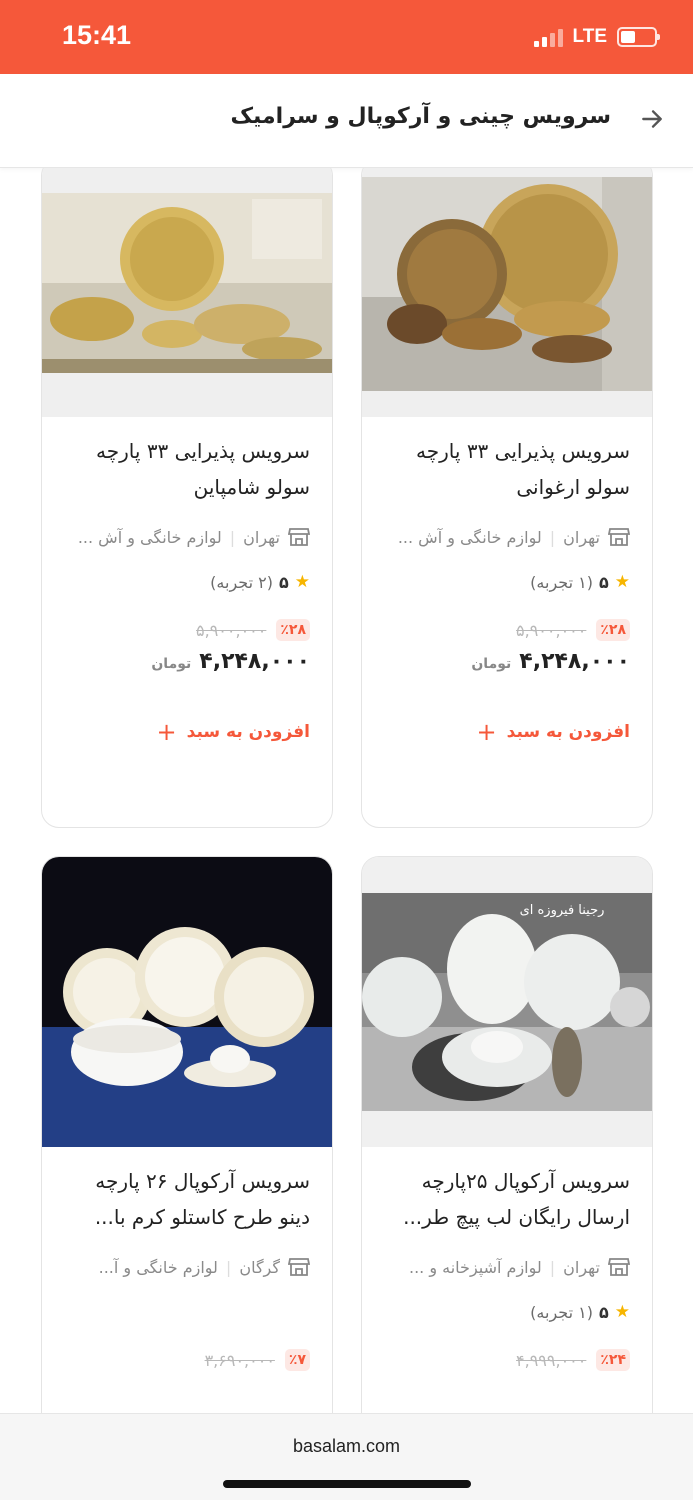 Image resolution: width=693 pixels, height=1500 pixels. I want to click on status-indicators: LTE, so click(596, 37).